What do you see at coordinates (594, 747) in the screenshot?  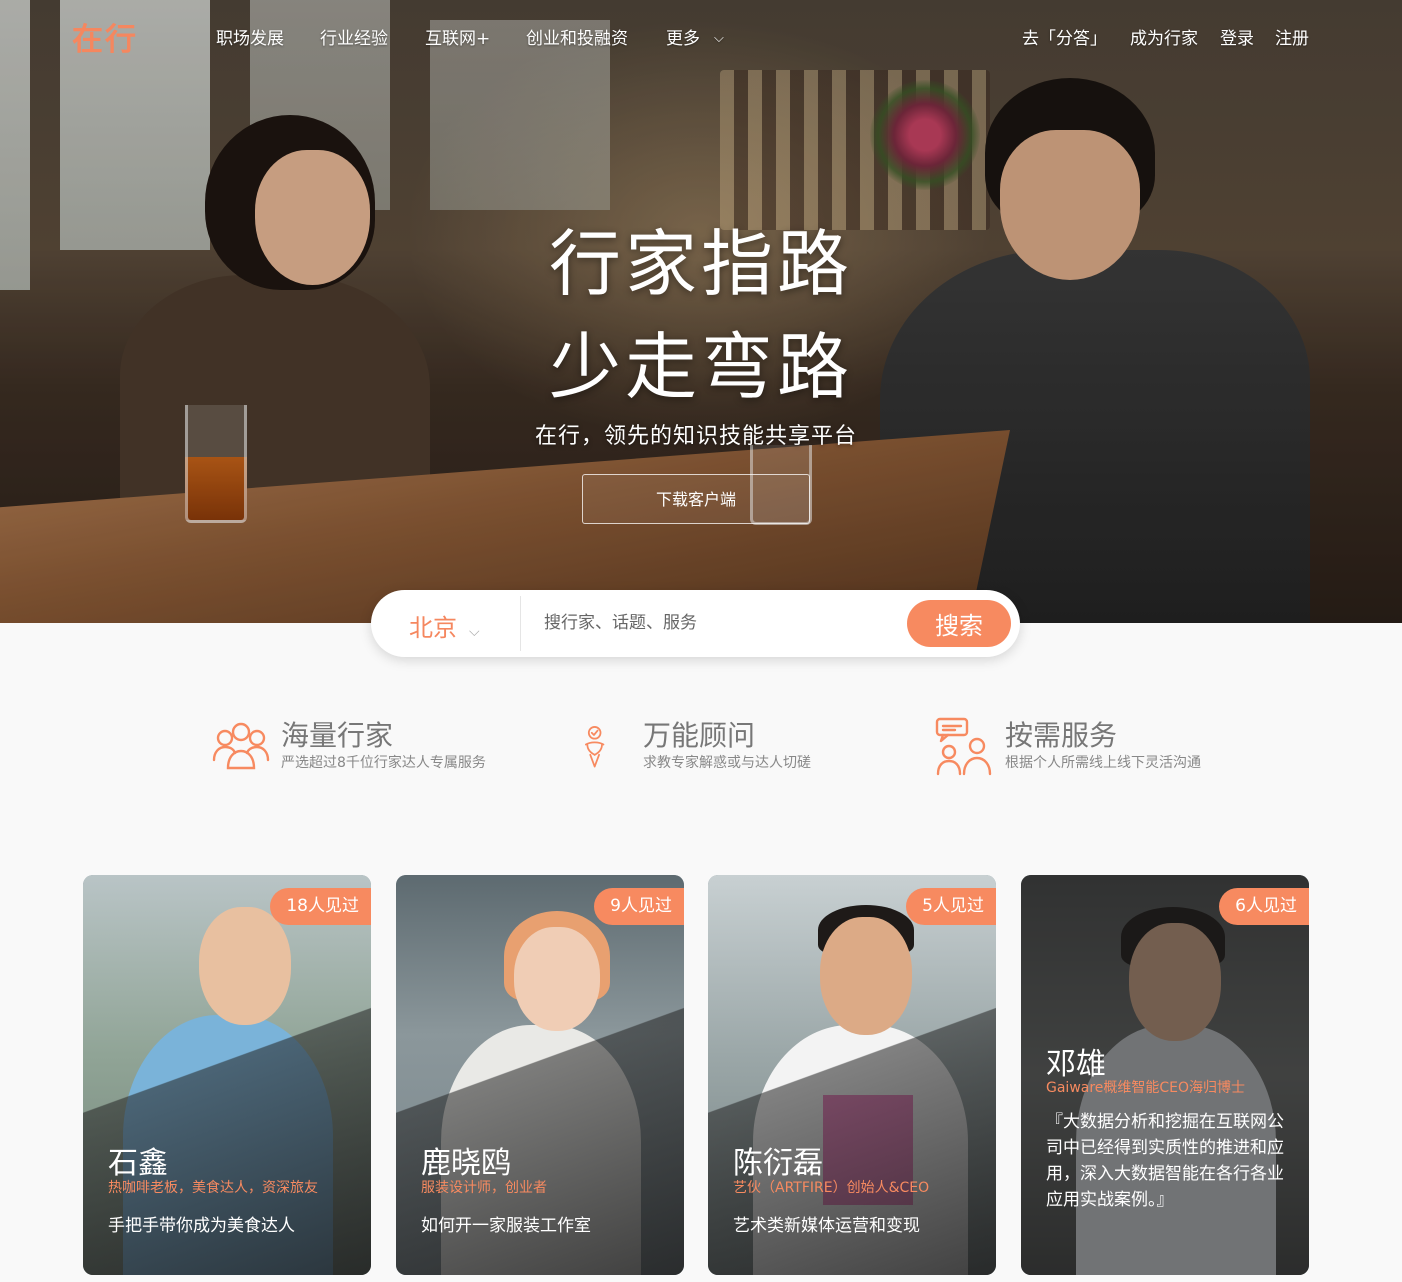 I see `advisor-icon` at bounding box center [594, 747].